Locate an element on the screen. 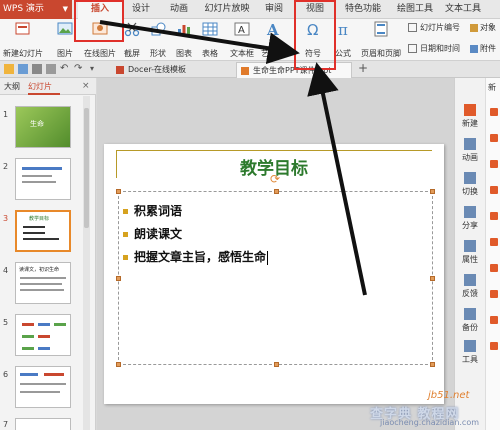  thumbnail-title: 教学目标 is located at coordinates (39, 219).